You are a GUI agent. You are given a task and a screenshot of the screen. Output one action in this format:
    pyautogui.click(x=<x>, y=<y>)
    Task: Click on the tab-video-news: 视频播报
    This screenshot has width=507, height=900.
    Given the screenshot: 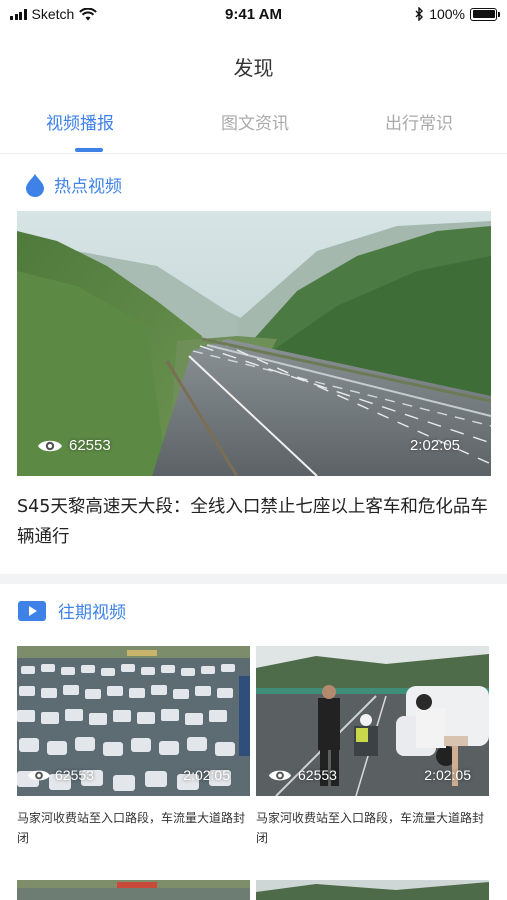 What is the action you would take?
    pyautogui.click(x=80, y=121)
    